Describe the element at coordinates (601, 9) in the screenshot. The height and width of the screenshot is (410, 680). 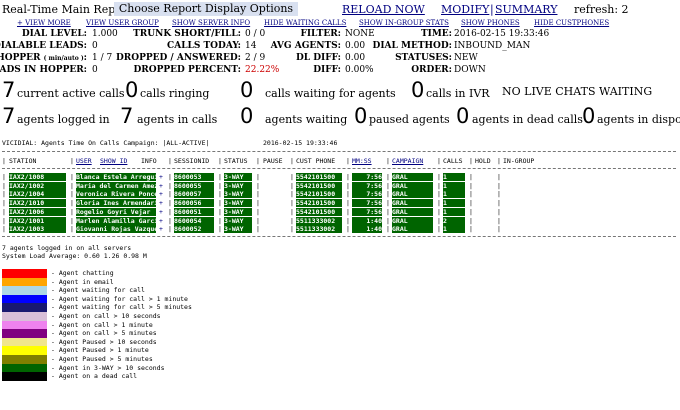
I see `refresh-rate: refresh: 2` at that location.